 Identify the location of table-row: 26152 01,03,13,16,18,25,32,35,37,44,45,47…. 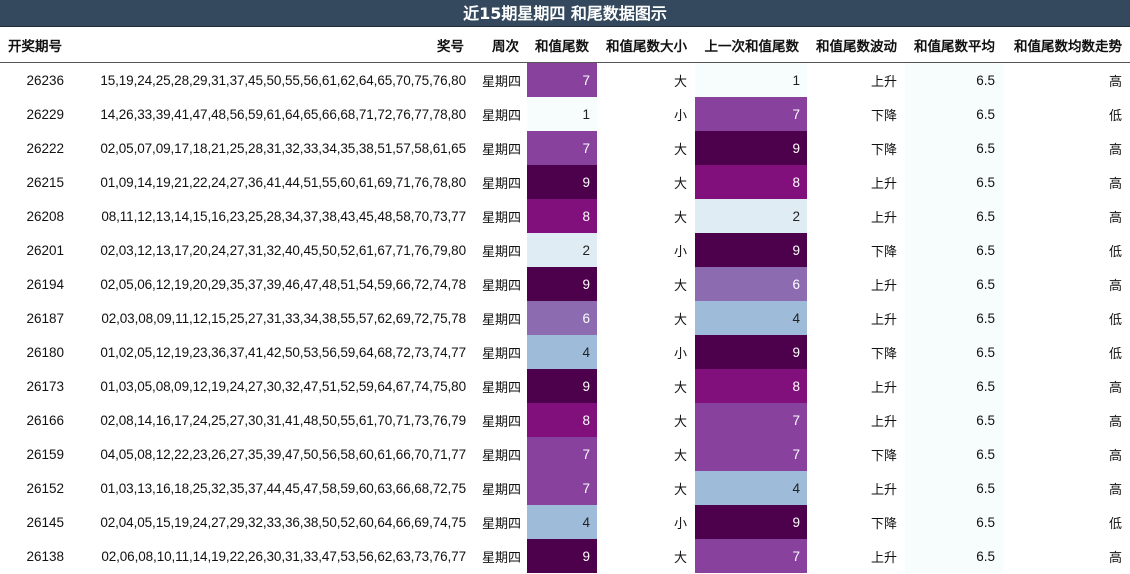
(565, 488).